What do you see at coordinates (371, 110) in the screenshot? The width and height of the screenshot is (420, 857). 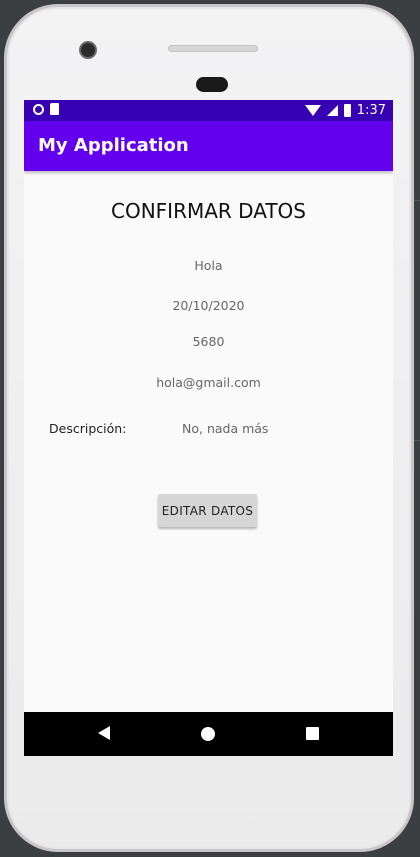 I see `status-time: 1:37` at bounding box center [371, 110].